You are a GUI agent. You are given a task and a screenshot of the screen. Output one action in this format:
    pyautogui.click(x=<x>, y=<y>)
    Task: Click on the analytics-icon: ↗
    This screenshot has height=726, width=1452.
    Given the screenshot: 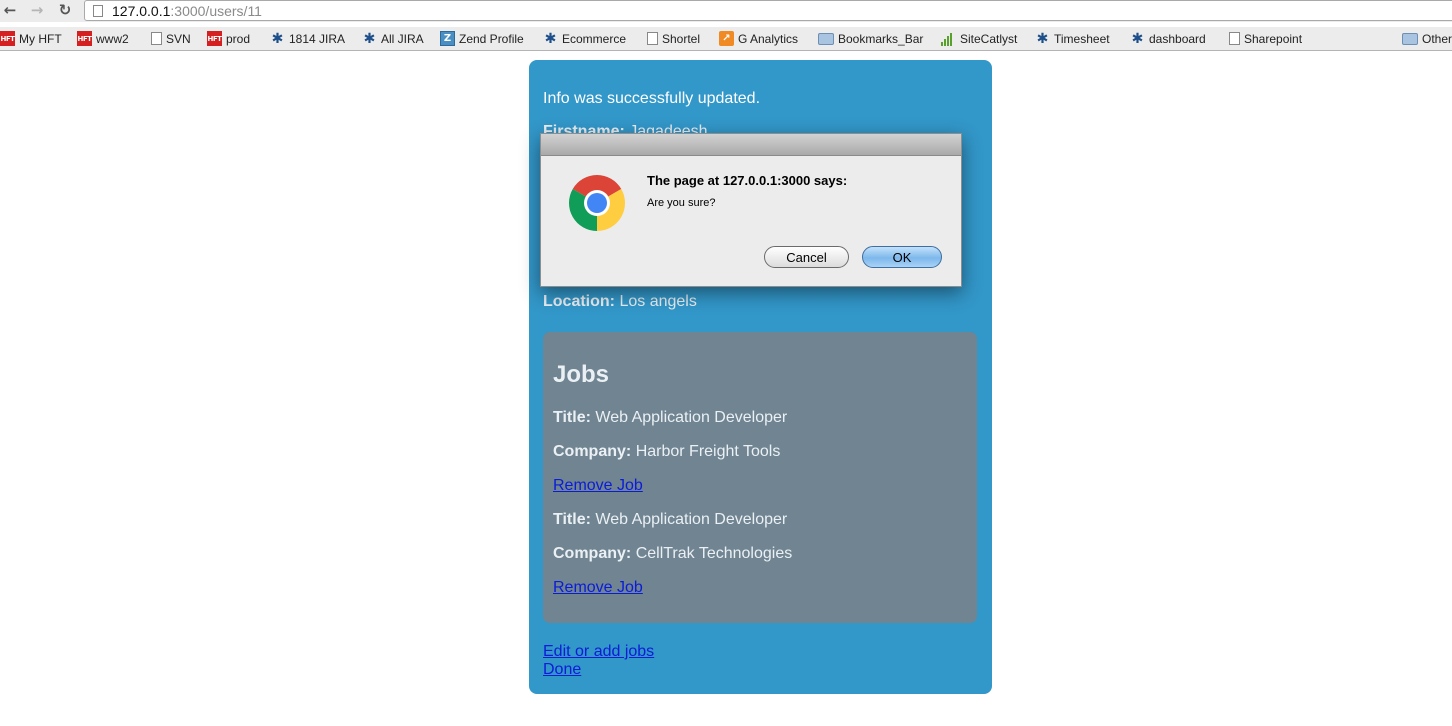 What is the action you would take?
    pyautogui.click(x=726, y=38)
    